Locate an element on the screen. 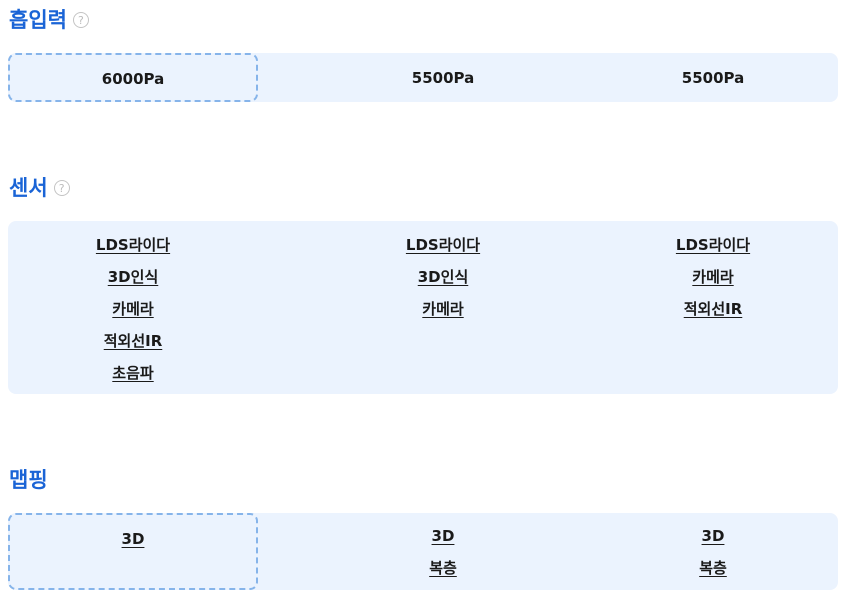 The image size is (849, 611). mapping-title-text: 맵핑 is located at coordinates (28, 480).